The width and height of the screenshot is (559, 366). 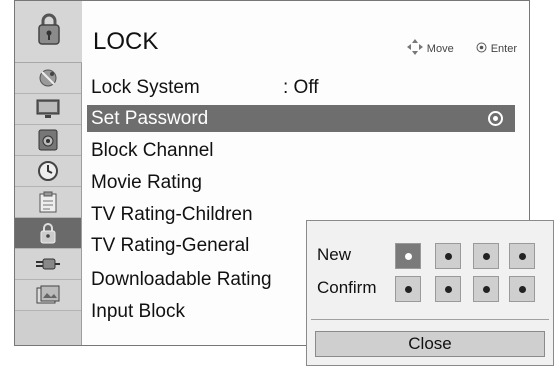 I want to click on menu-item-label: TV Rating-Children, so click(x=172, y=214).